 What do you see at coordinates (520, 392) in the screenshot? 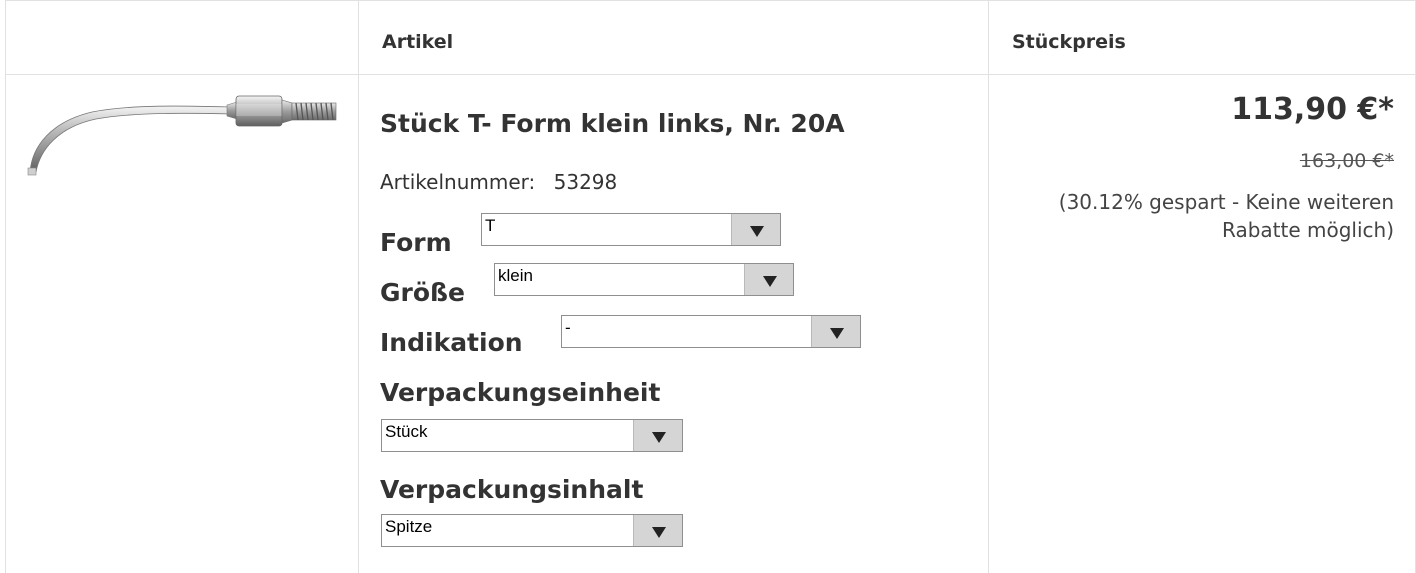
I see `option-label-packaging-unit: Verpackungseinheit` at bounding box center [520, 392].